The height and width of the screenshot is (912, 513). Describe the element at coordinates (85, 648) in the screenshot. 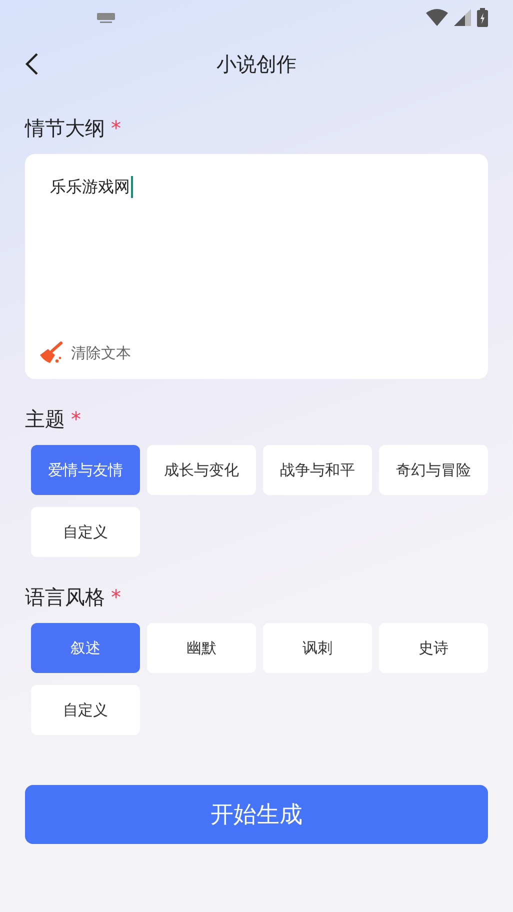

I see `option-chip: 叙述` at that location.